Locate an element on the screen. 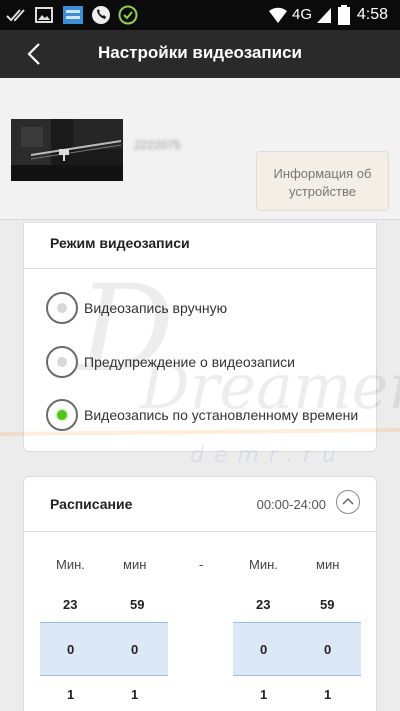  clock: 4:58 is located at coordinates (372, 14).